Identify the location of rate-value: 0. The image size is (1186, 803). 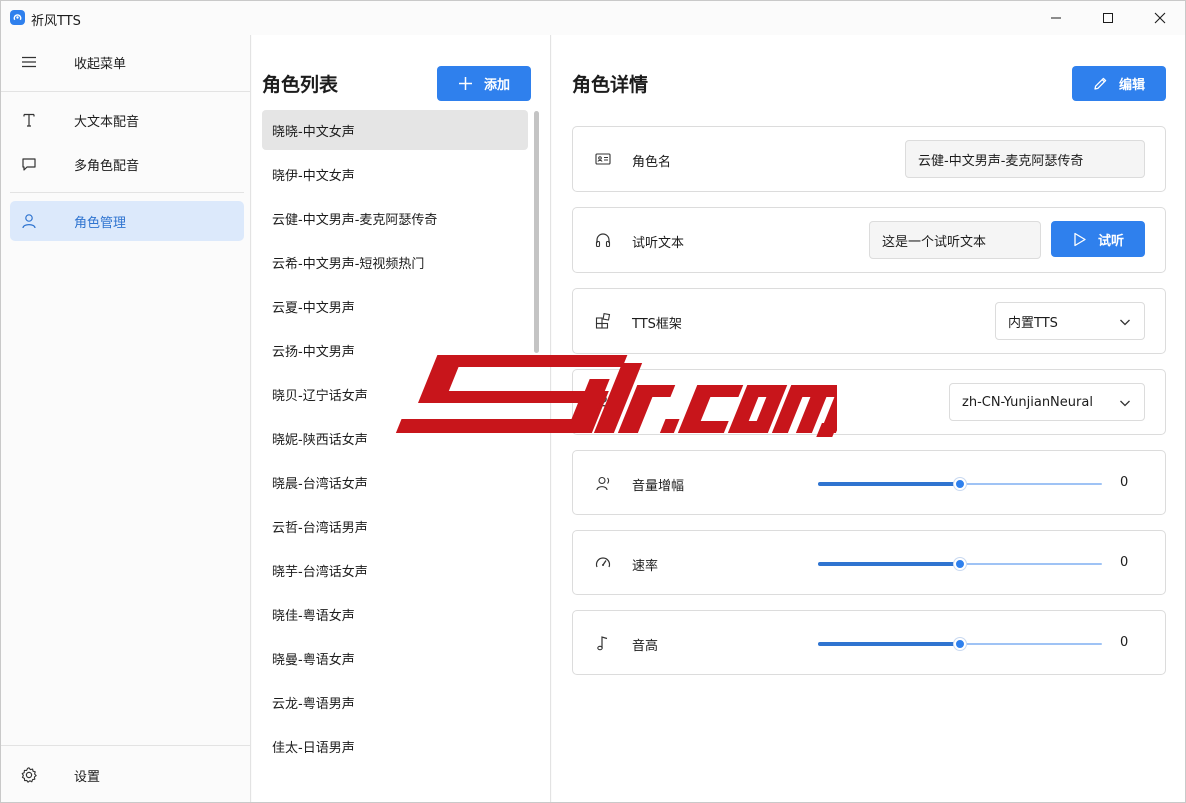
(1124, 562).